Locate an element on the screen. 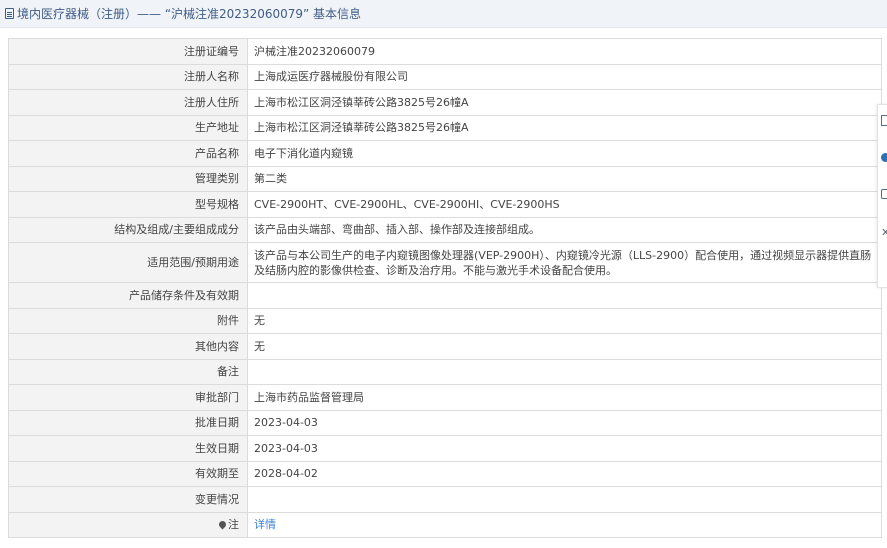  side-copy-button is located at coordinates (884, 195).